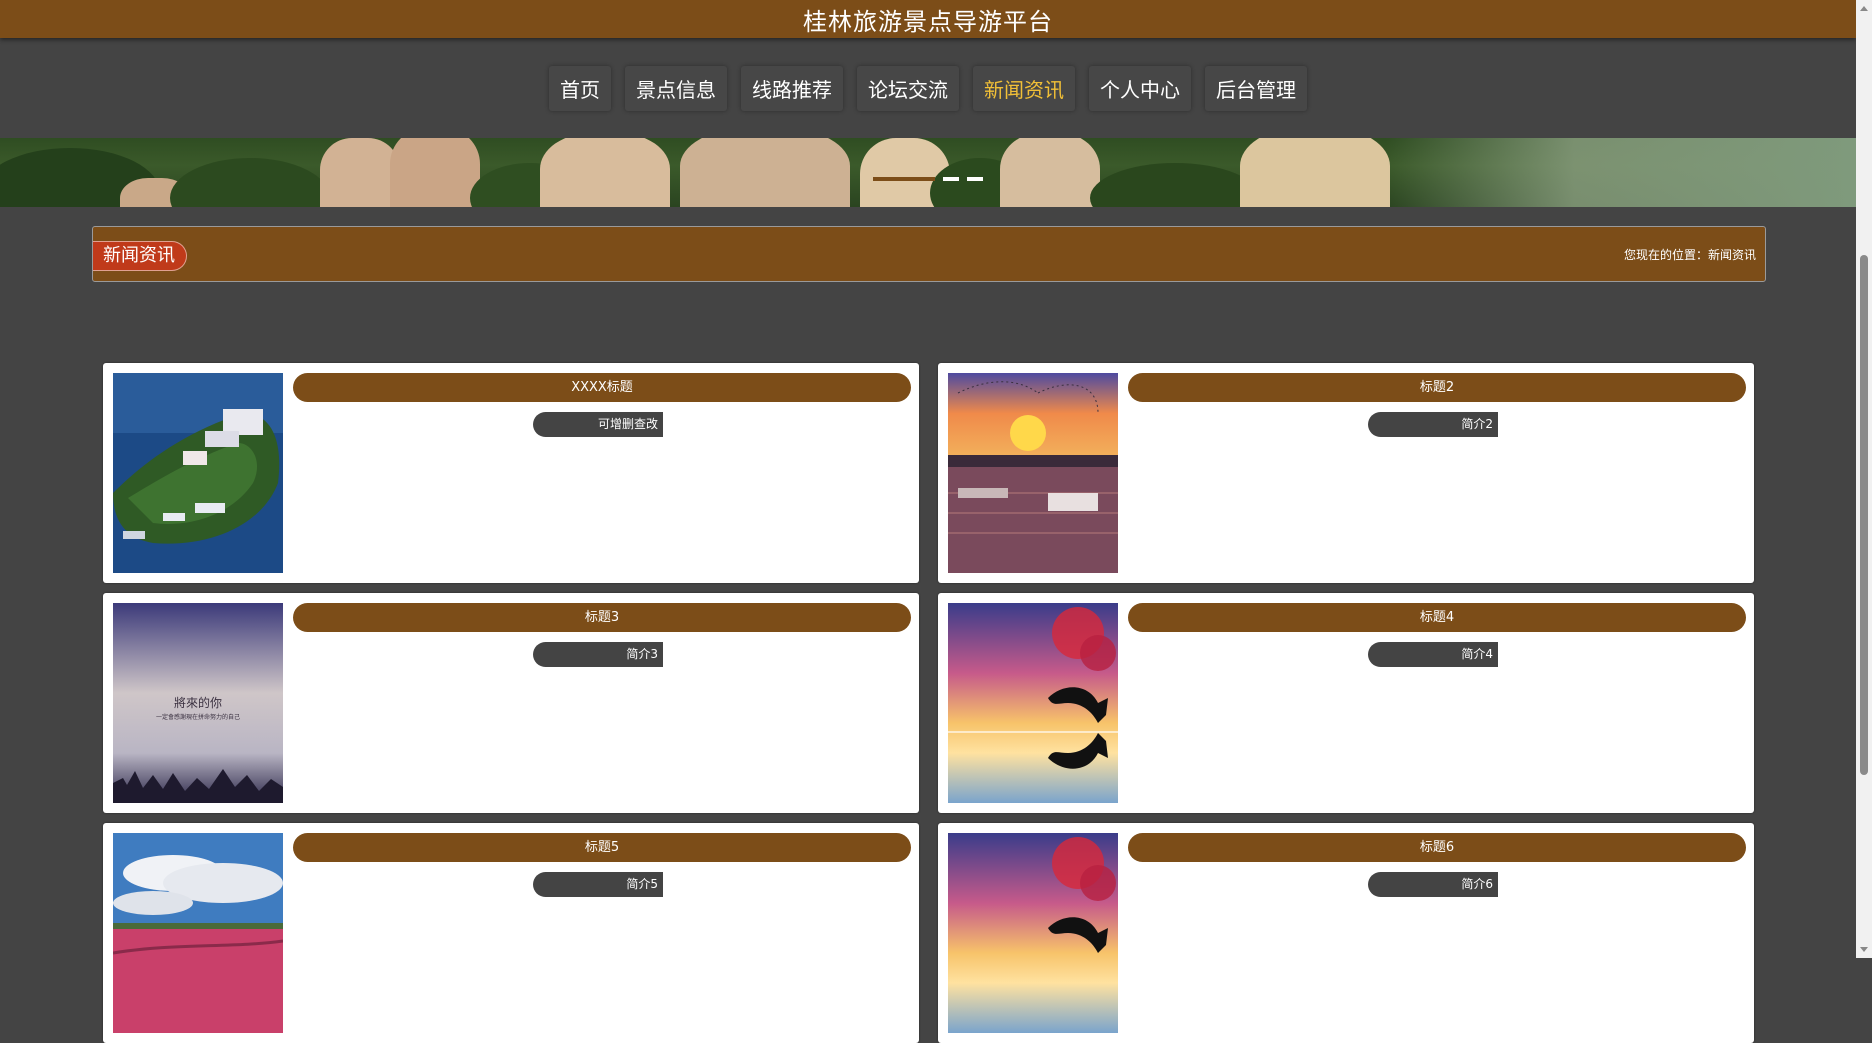 The width and height of the screenshot is (1872, 1043). Describe the element at coordinates (928, 21) in the screenshot. I see `site-title: 桂林旅游景点导游平台` at that location.